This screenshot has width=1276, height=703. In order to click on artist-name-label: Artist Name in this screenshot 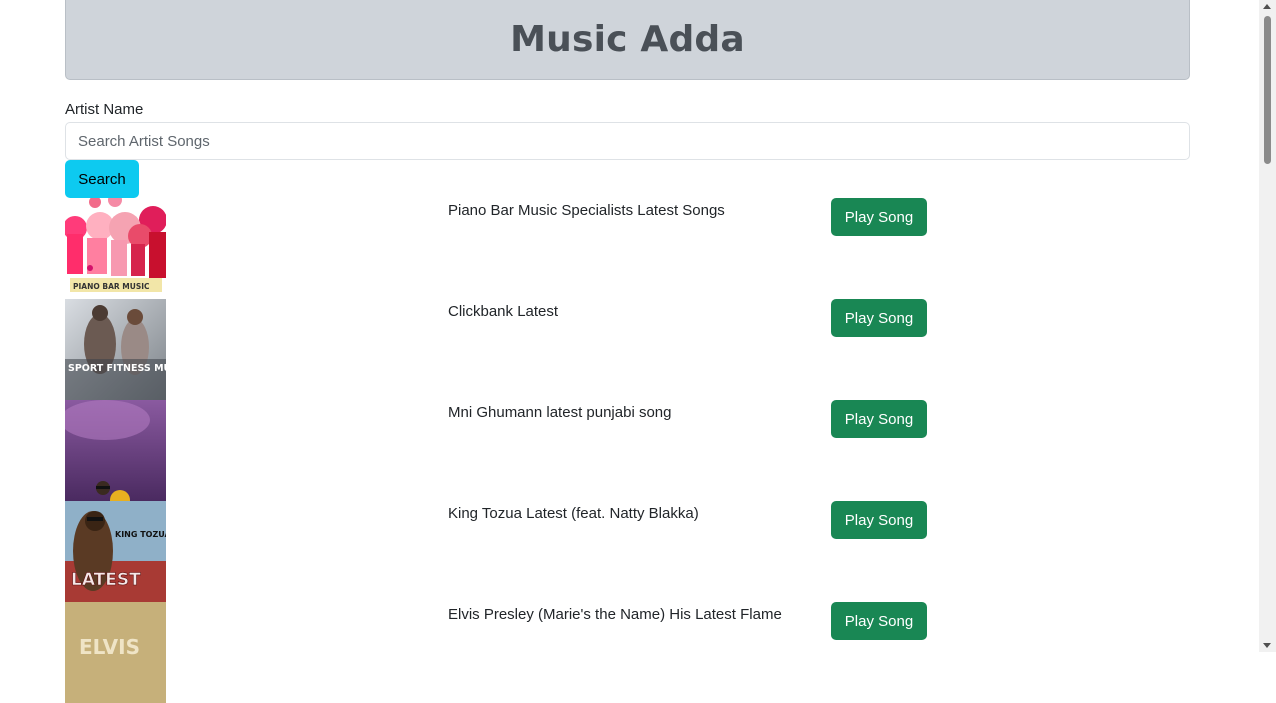, I will do `click(104, 109)`.